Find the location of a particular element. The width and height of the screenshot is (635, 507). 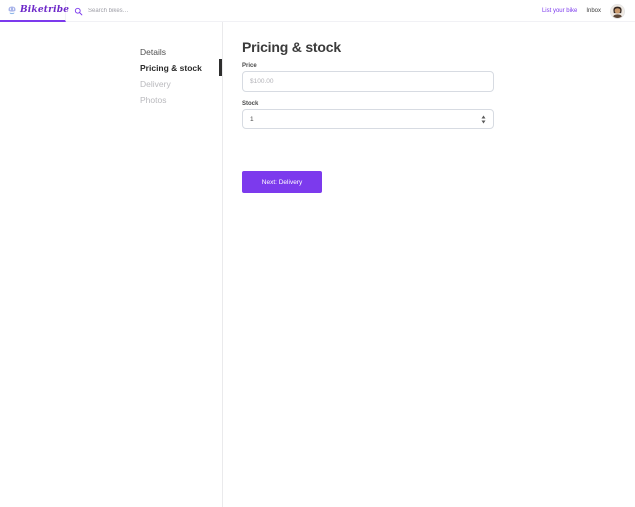

topbar-right: List your bike Inbox is located at coordinates (583, 11).